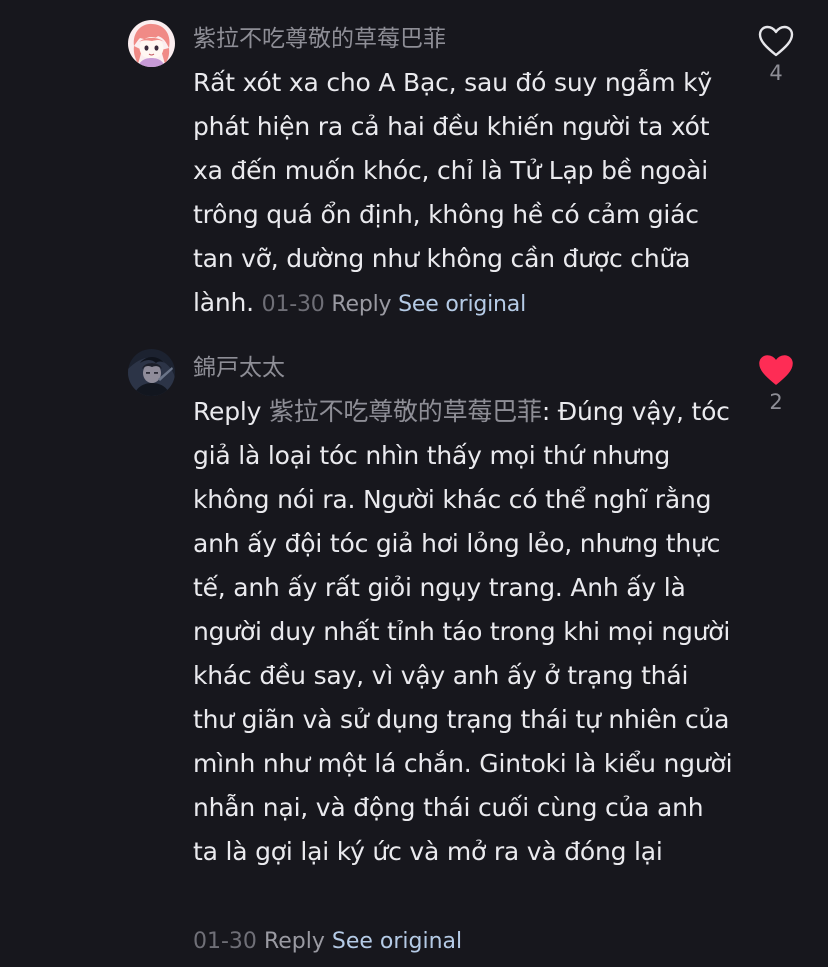  I want to click on heart-outline-icon, so click(776, 41).